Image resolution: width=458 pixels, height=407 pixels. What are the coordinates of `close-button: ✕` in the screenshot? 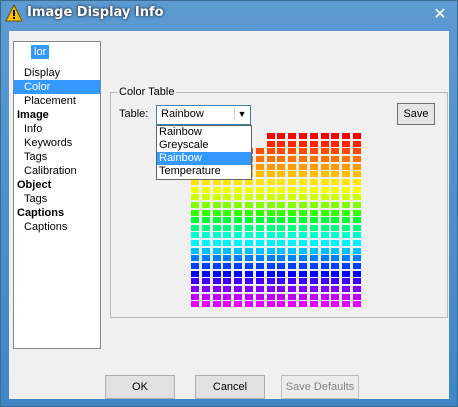 It's located at (440, 14).